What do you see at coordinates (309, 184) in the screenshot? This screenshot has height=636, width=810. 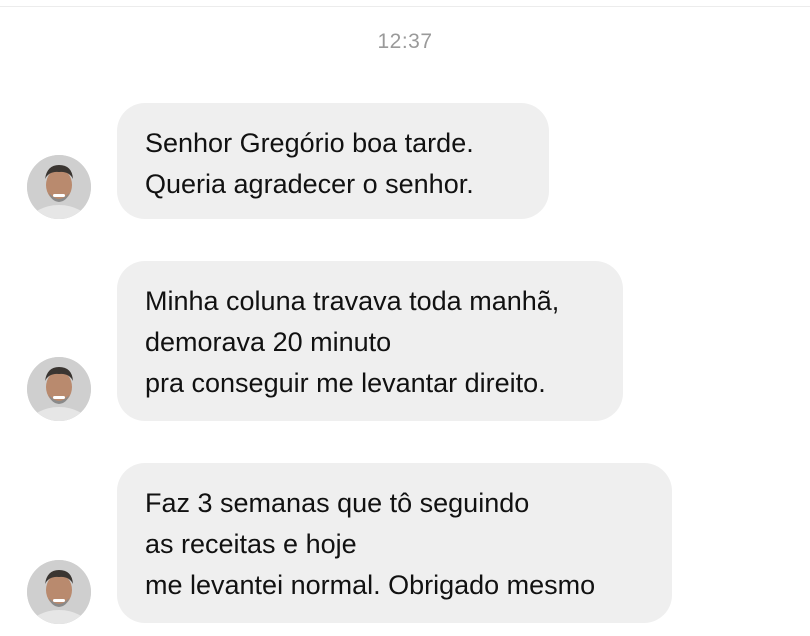 I see `message-line: Queria agradecer o senhor.` at bounding box center [309, 184].